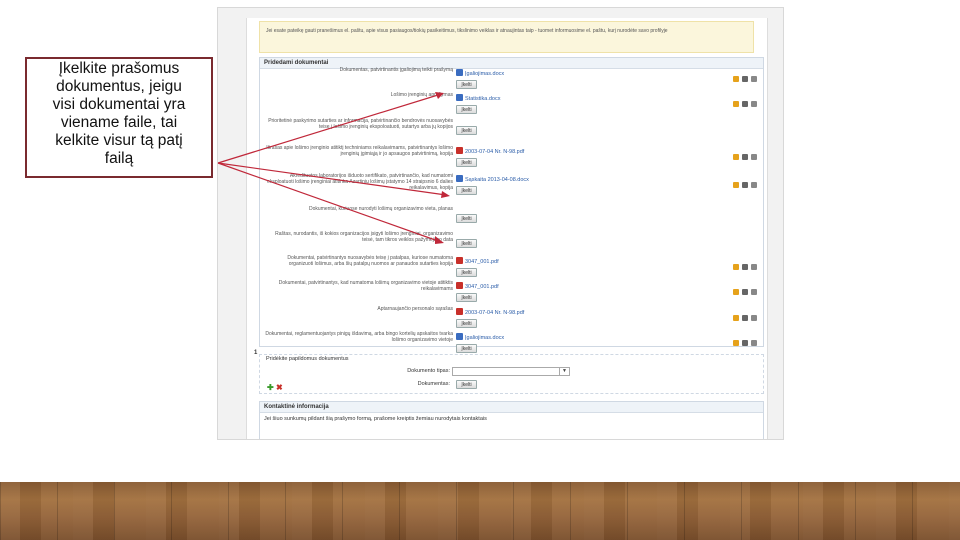 The width and height of the screenshot is (960, 540). What do you see at coordinates (256, 353) in the screenshot?
I see `section-index: 1` at bounding box center [256, 353].